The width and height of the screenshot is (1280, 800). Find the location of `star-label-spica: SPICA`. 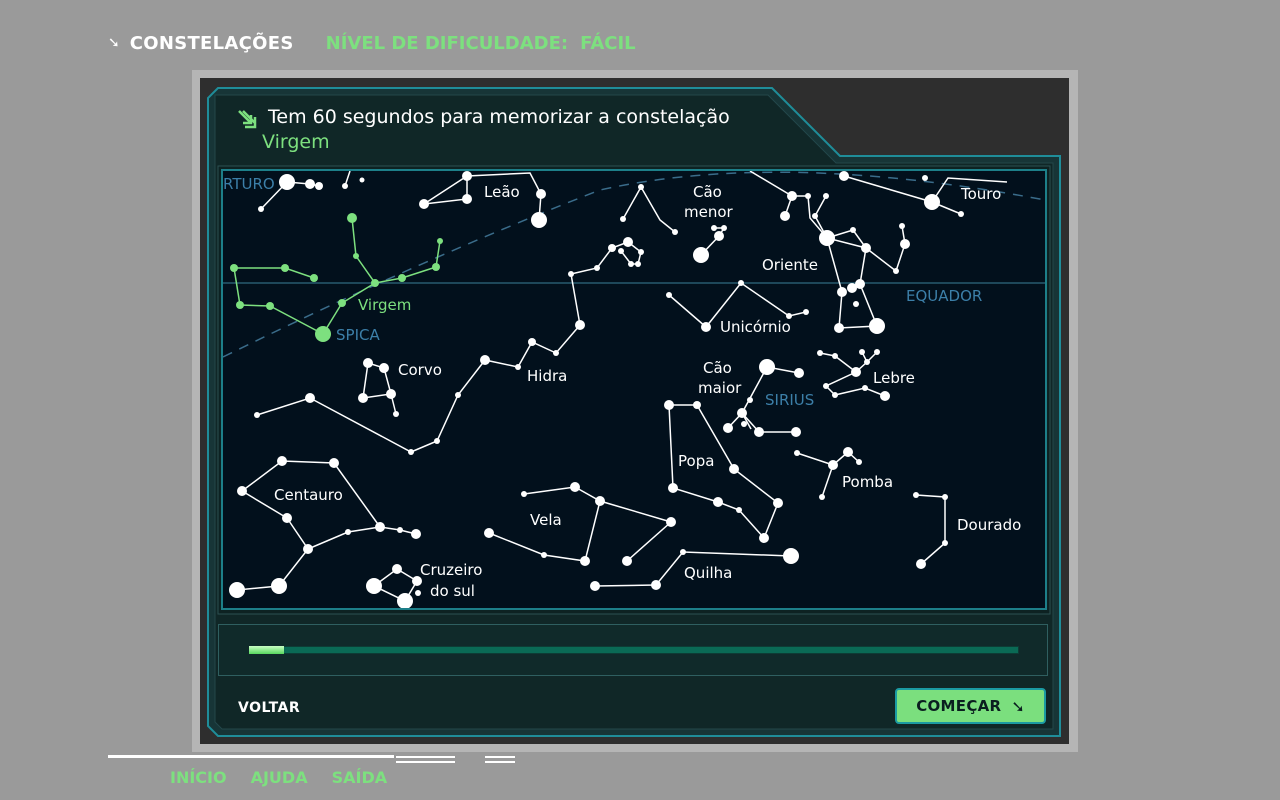

star-label-spica: SPICA is located at coordinates (358, 335).